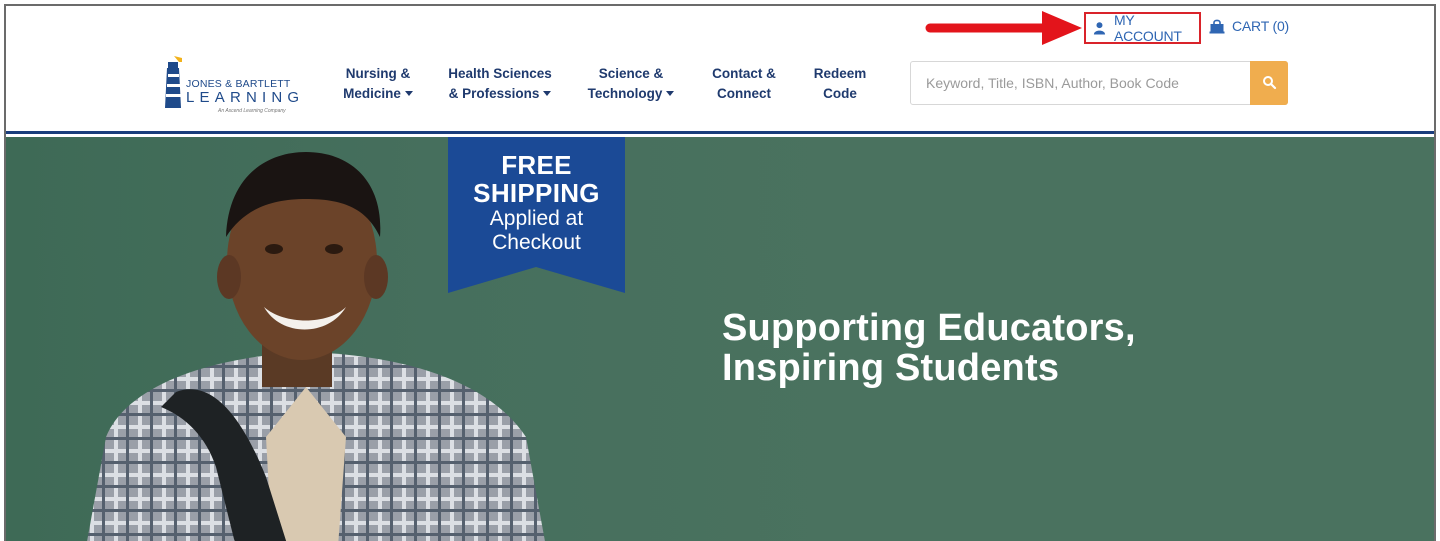 This screenshot has height=541, width=1440. I want to click on nav-label-line1: Redeem, so click(840, 73).